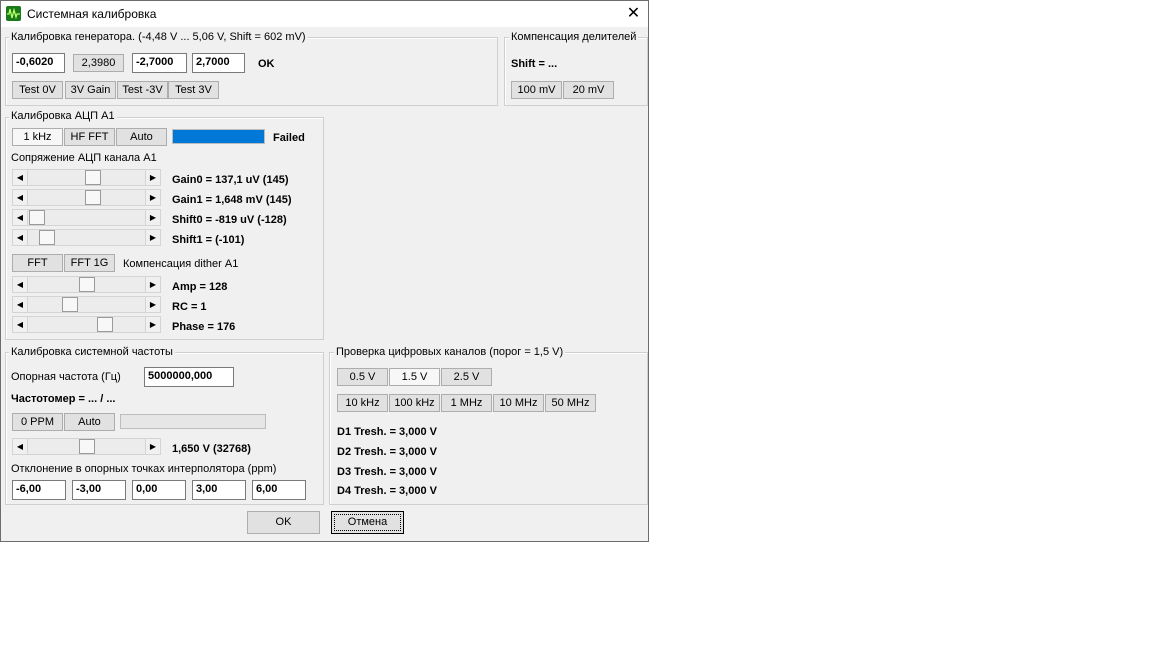  What do you see at coordinates (279, 490) in the screenshot?
I see `deviation-field-5: 6,00` at bounding box center [279, 490].